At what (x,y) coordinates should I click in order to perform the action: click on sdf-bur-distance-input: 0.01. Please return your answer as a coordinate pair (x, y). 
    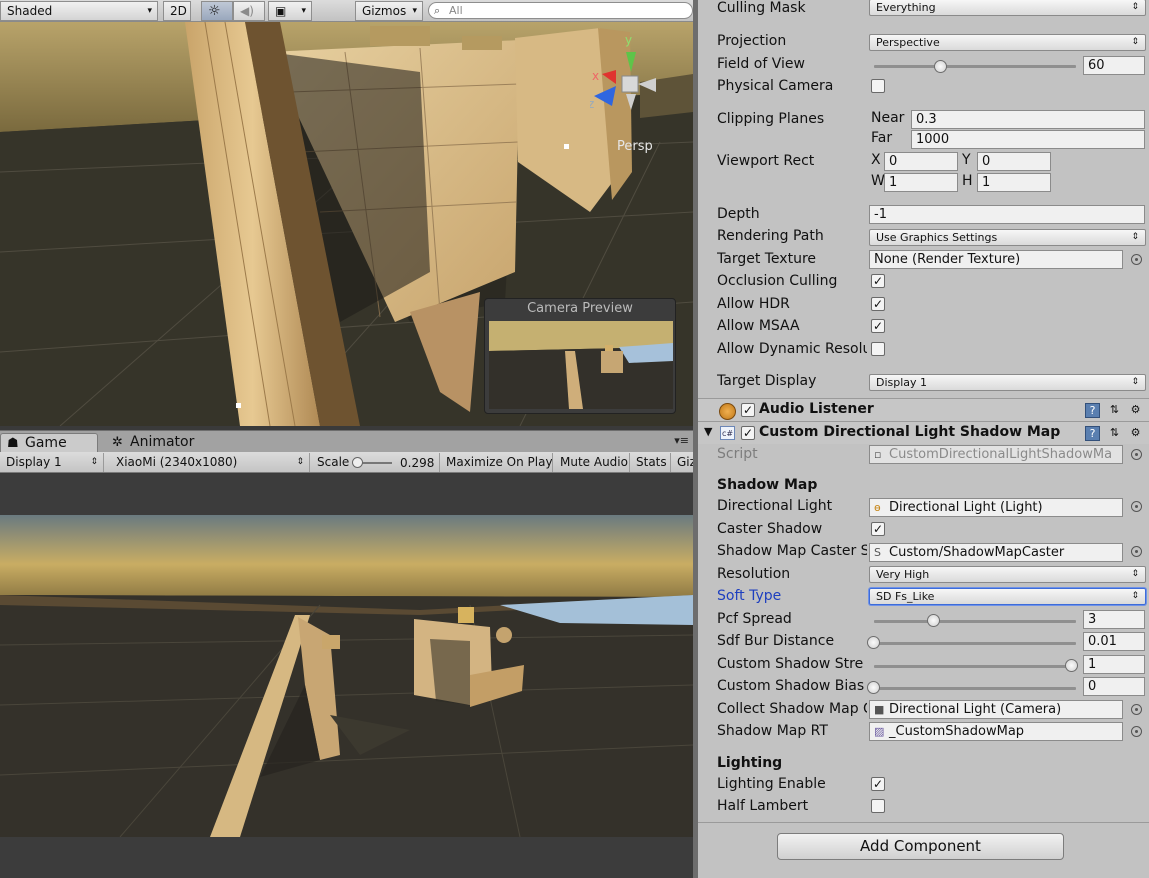
    Looking at the image, I should click on (1114, 641).